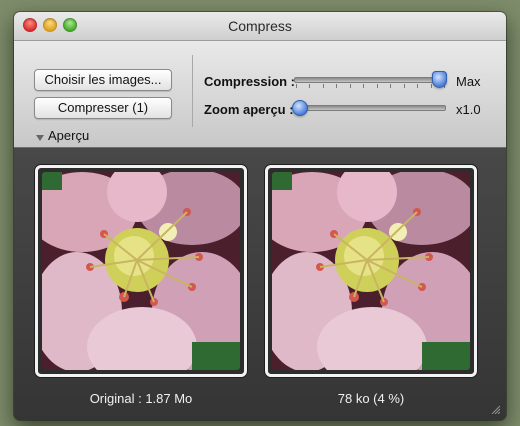 The height and width of the screenshot is (426, 520). I want to click on resize-grip-icon, so click(495, 409).